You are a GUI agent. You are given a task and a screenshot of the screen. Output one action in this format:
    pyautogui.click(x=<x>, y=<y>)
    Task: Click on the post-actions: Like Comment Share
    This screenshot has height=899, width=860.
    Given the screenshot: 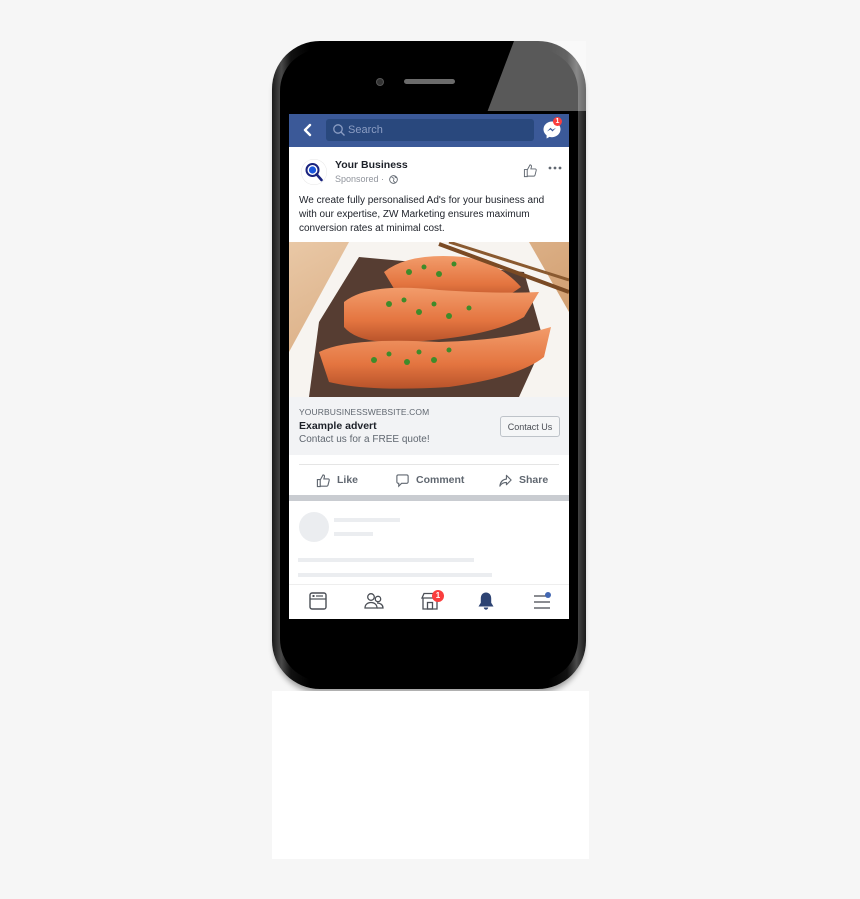 What is the action you would take?
    pyautogui.click(x=429, y=480)
    